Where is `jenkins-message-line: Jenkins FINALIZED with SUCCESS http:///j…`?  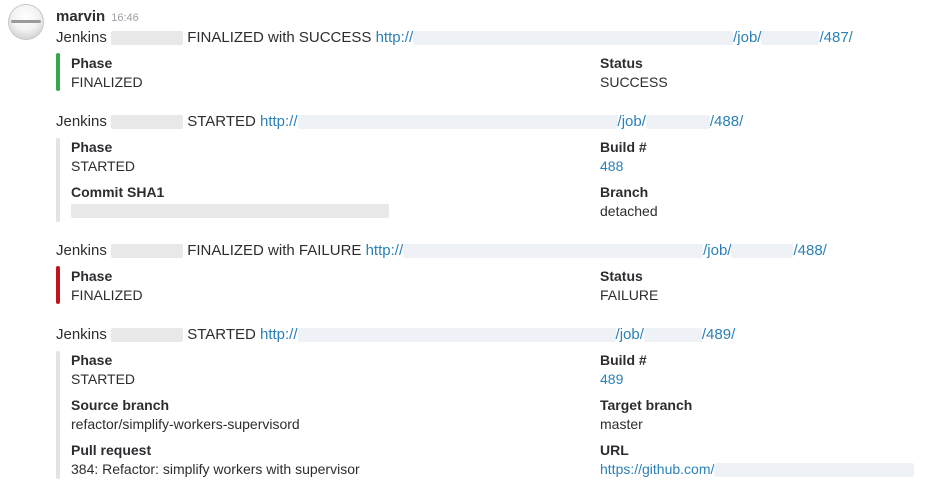 jenkins-message-line: Jenkins FINALIZED with SUCCESS http:///j… is located at coordinates (454, 38).